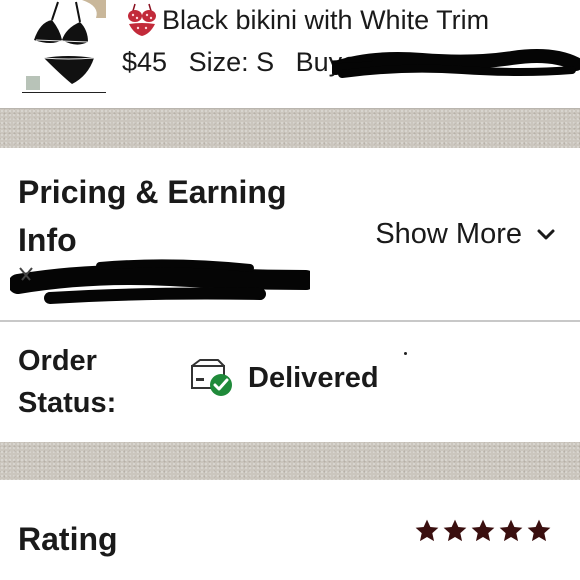 This screenshot has height=580, width=580. I want to click on item-size: Size: S, so click(231, 62).